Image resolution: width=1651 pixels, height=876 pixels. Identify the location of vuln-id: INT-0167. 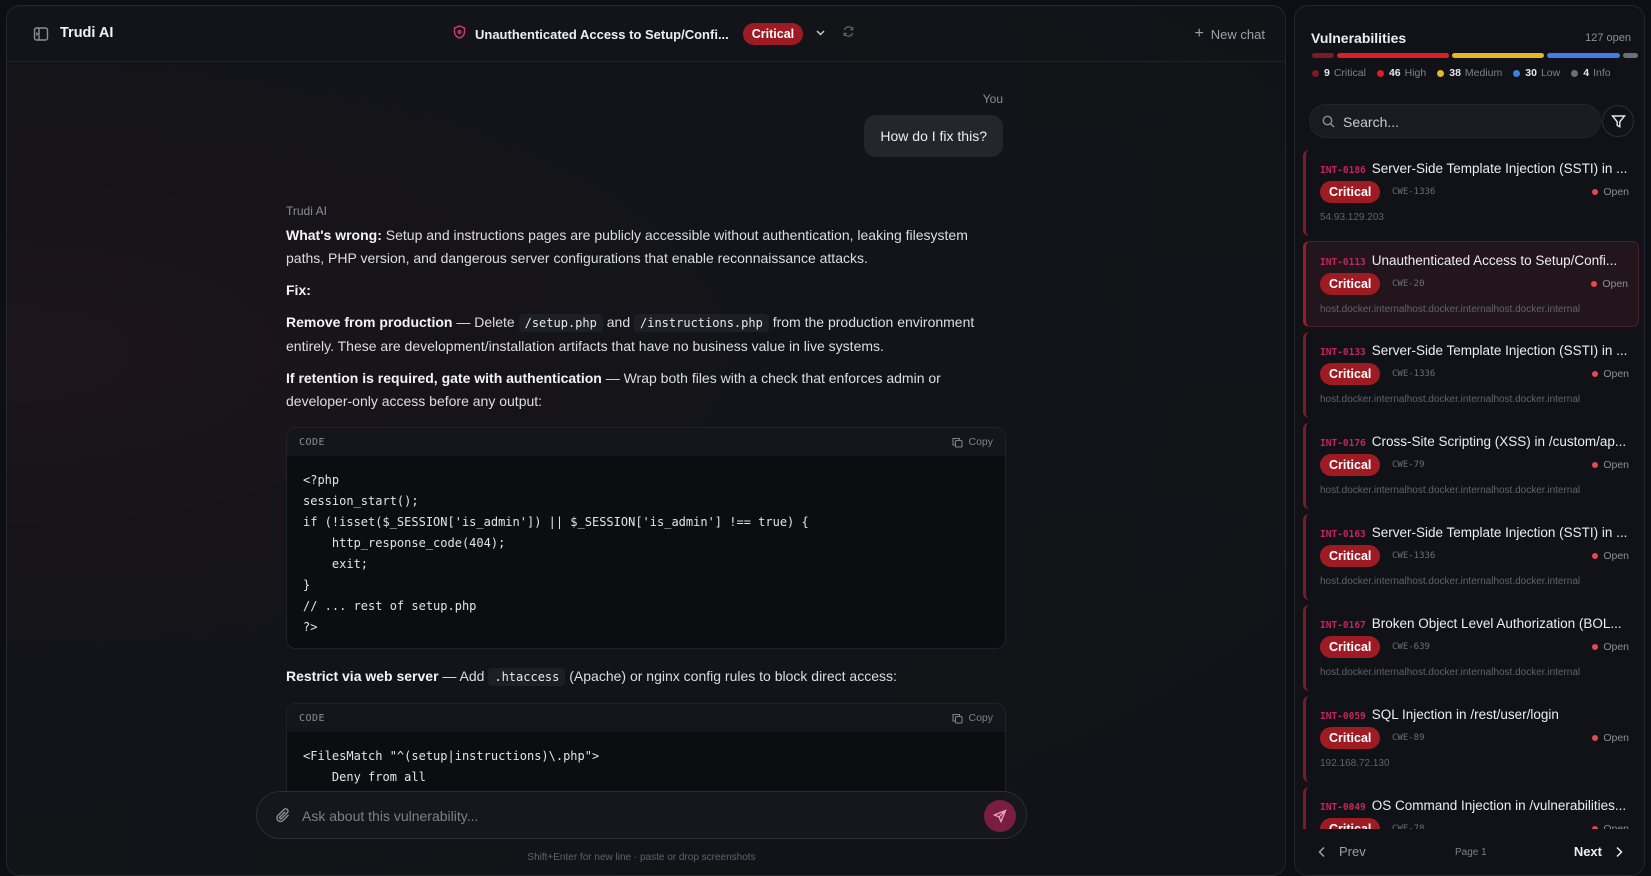
(1343, 625).